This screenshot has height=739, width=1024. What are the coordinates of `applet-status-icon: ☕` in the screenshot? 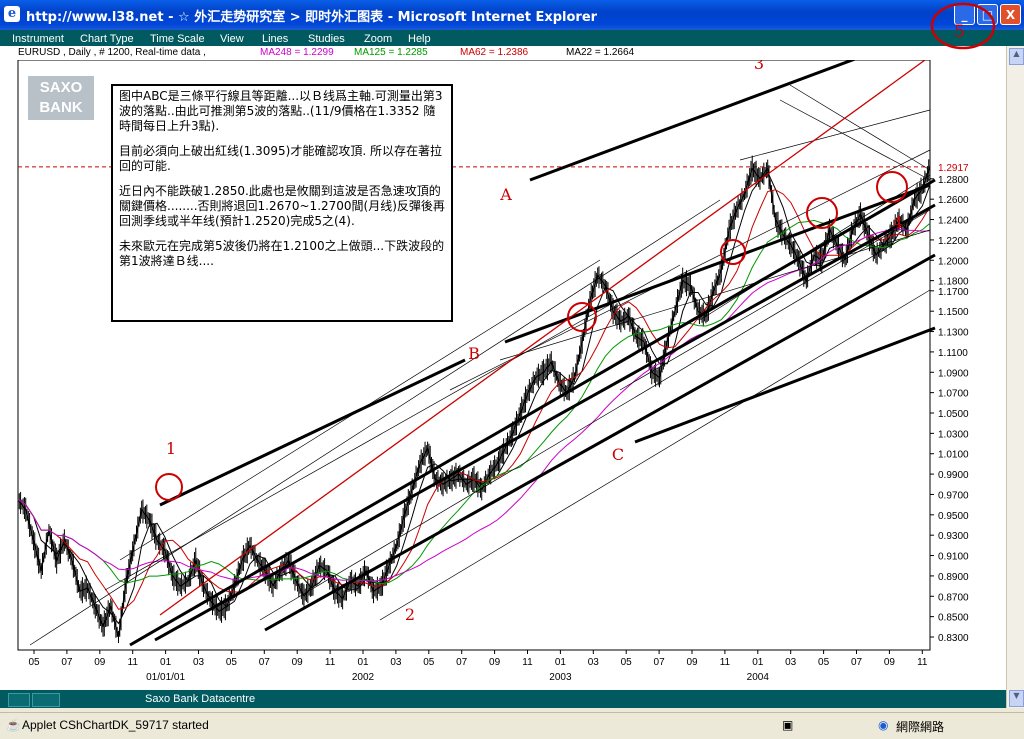 It's located at (13, 725).